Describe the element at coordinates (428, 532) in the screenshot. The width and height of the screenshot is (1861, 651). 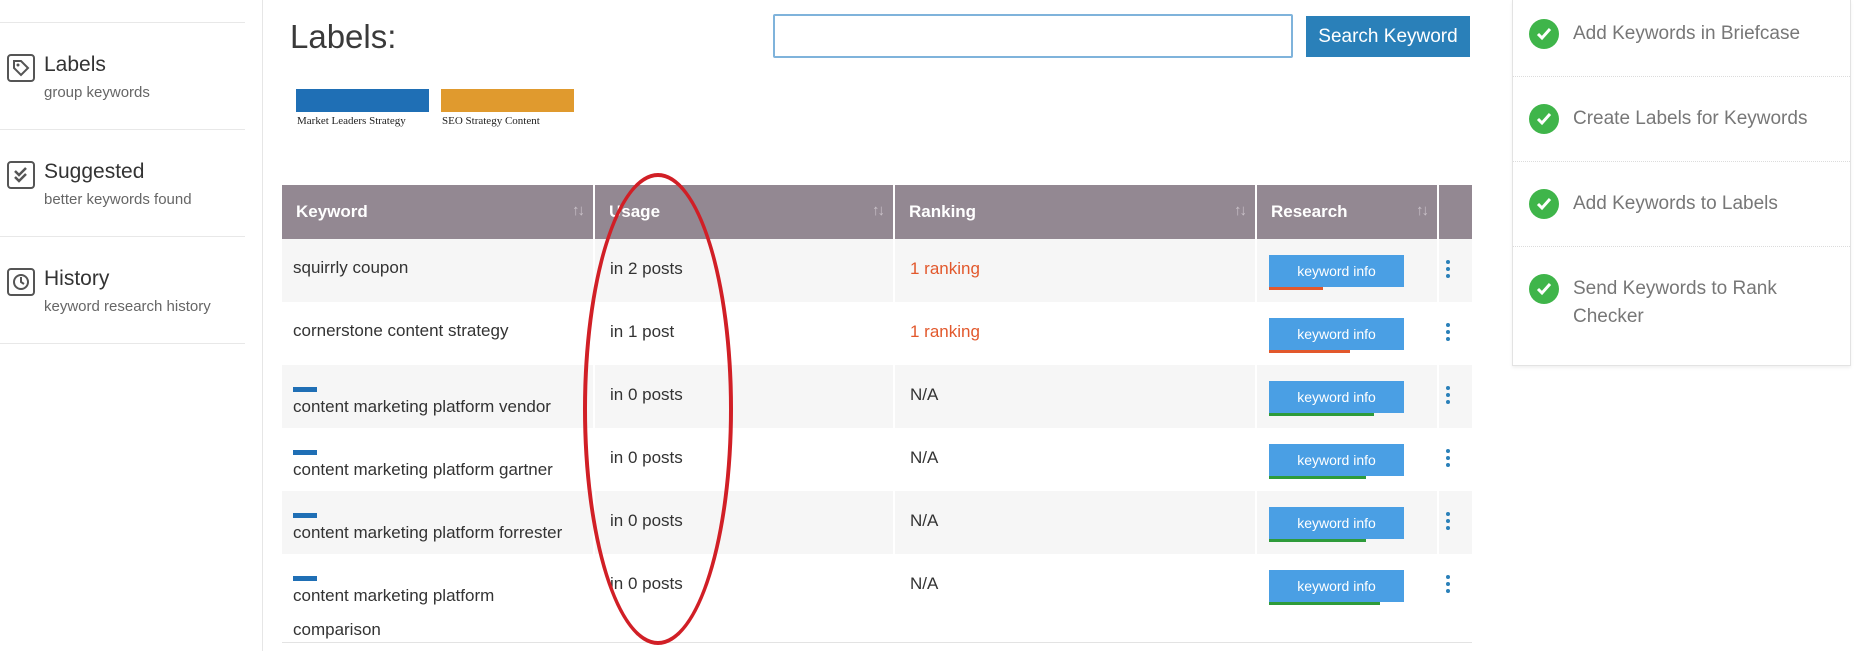
I see `keyword-cell: content marketing platform forrester` at that location.